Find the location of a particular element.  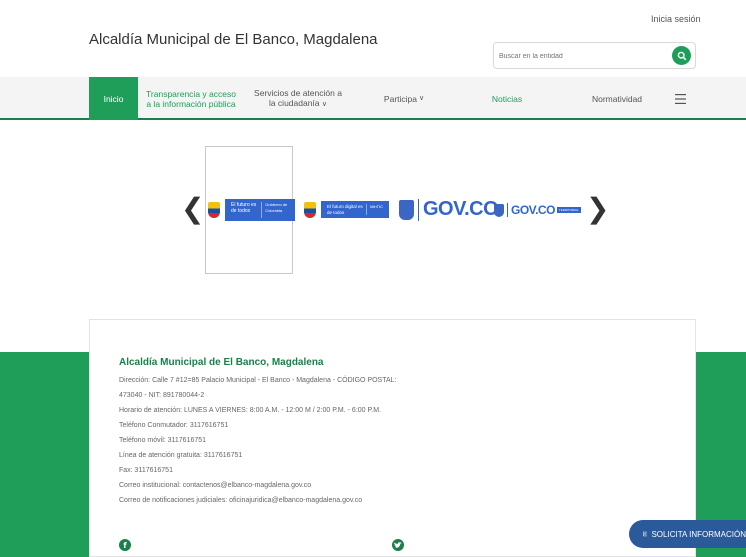

logo-text: El futuro es de todos is located at coordinates (244, 208).